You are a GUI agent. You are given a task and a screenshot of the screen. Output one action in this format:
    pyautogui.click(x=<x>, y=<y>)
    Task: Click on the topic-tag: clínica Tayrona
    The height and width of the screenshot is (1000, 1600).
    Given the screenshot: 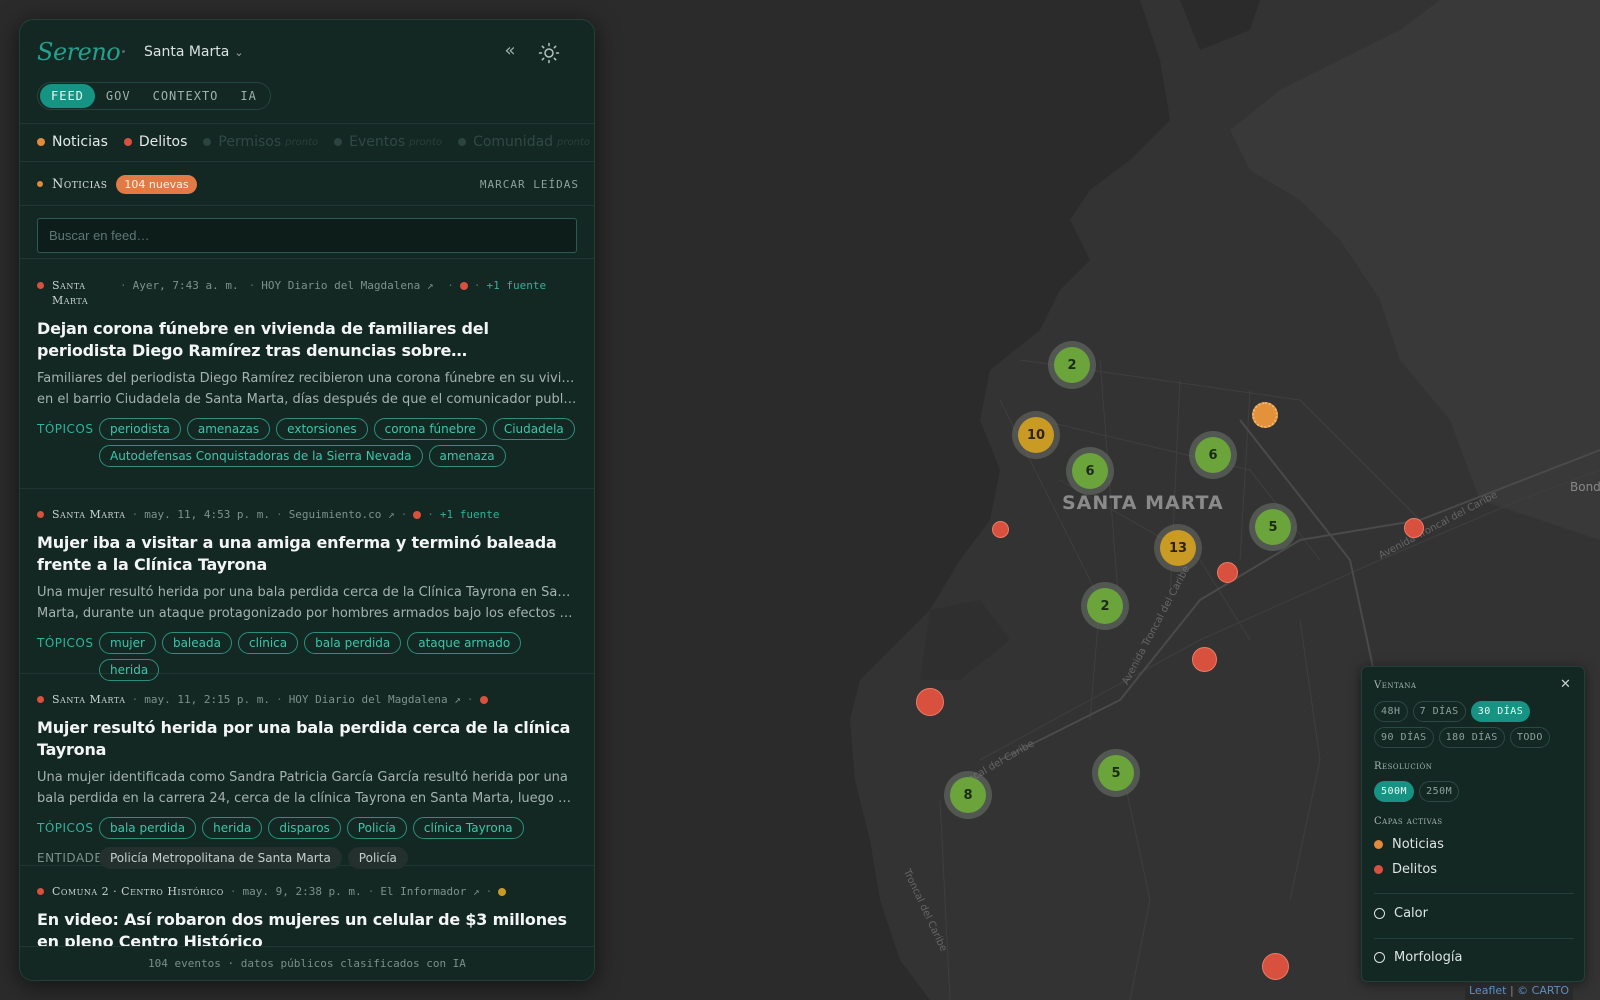 What is the action you would take?
    pyautogui.click(x=468, y=828)
    